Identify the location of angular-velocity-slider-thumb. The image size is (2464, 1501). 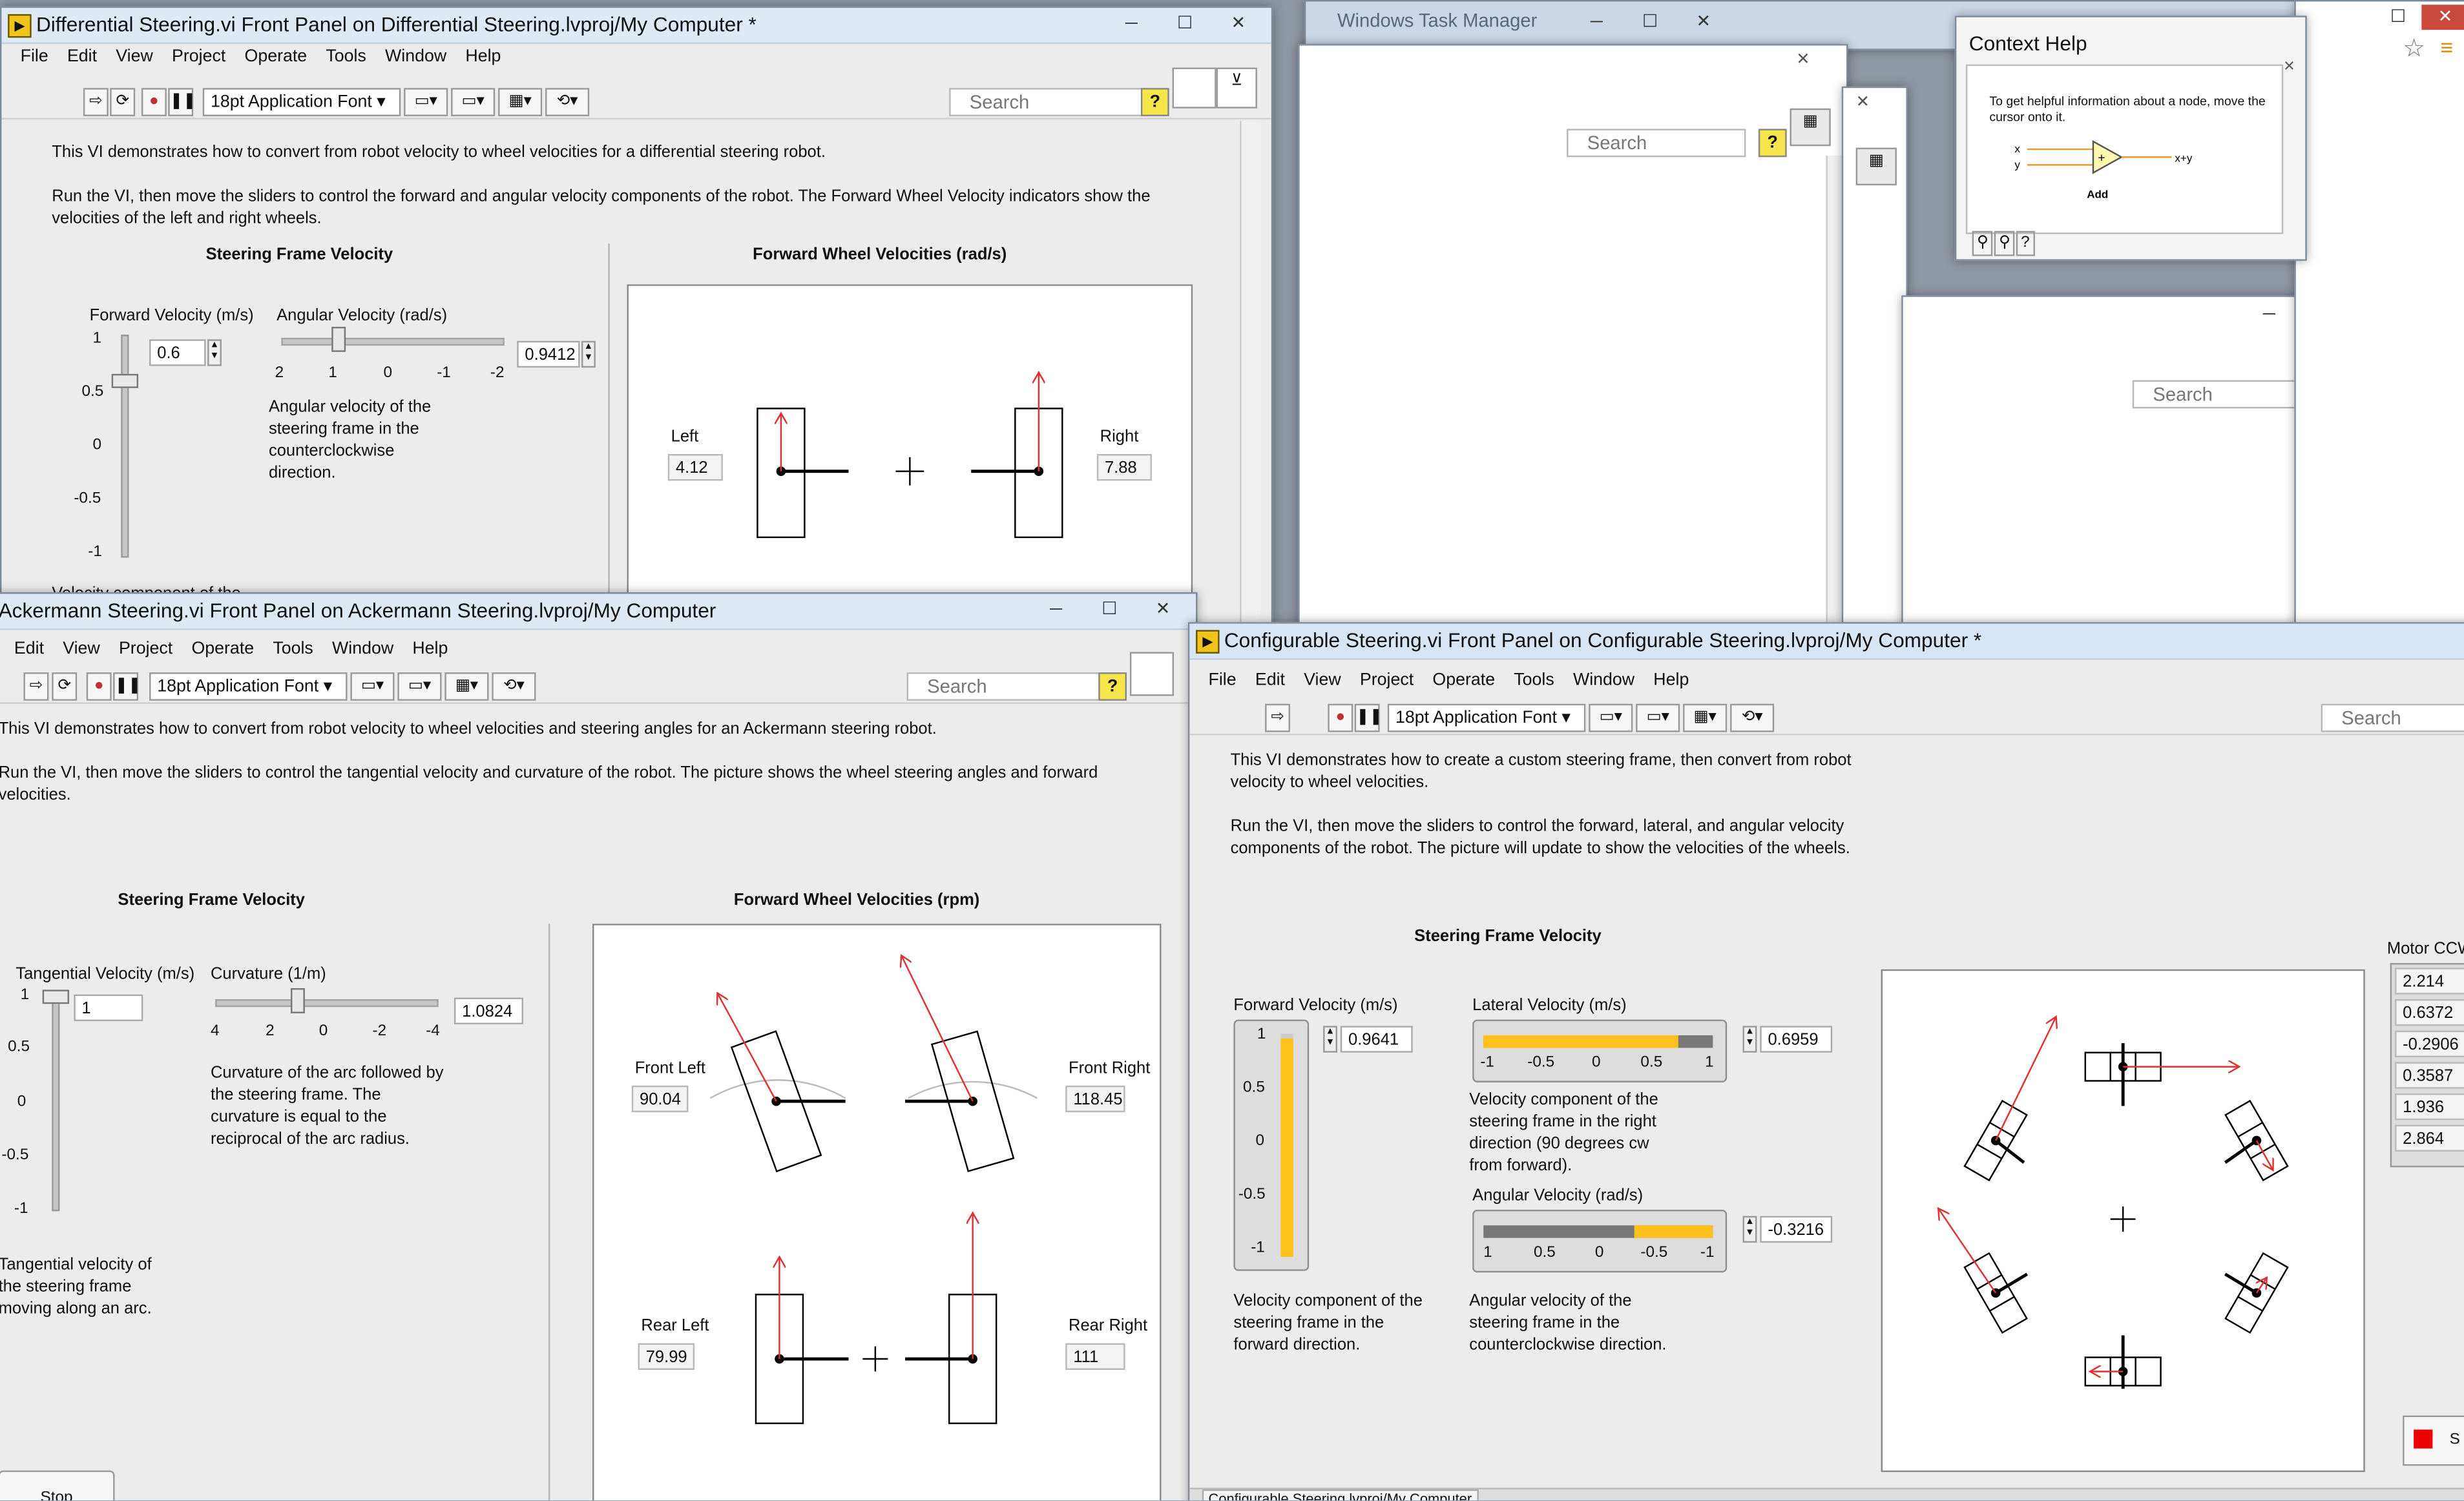
(339, 339).